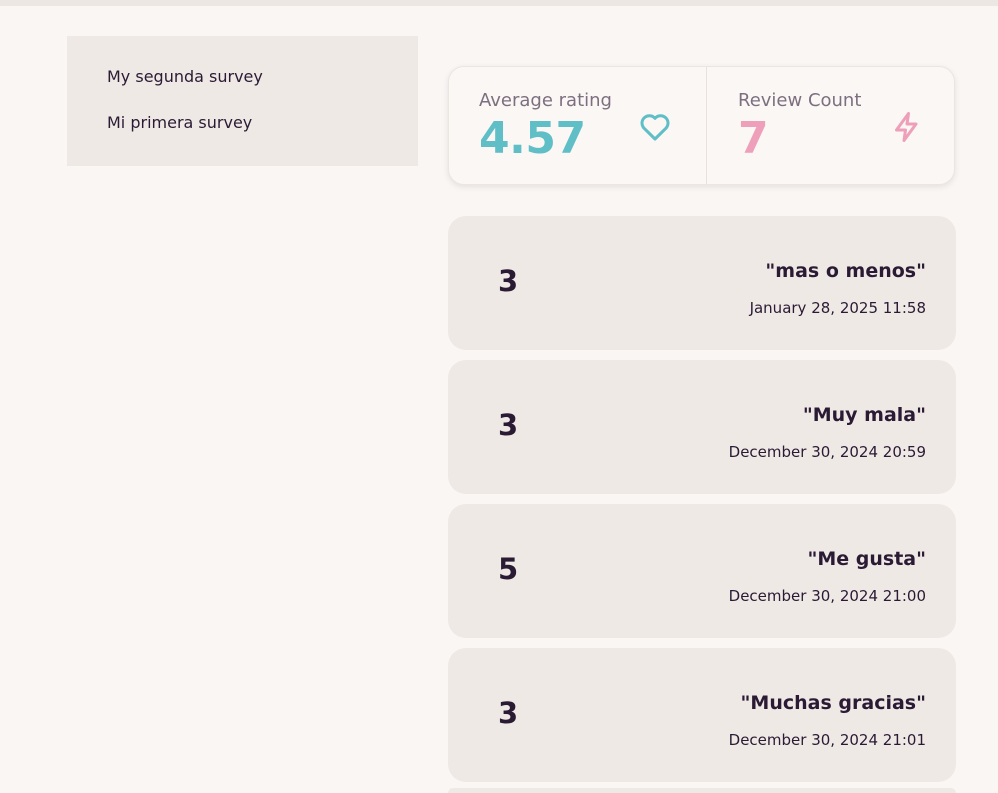 Image resolution: width=998 pixels, height=793 pixels. I want to click on average-rating-stat: Average rating 4.57, so click(577, 125).